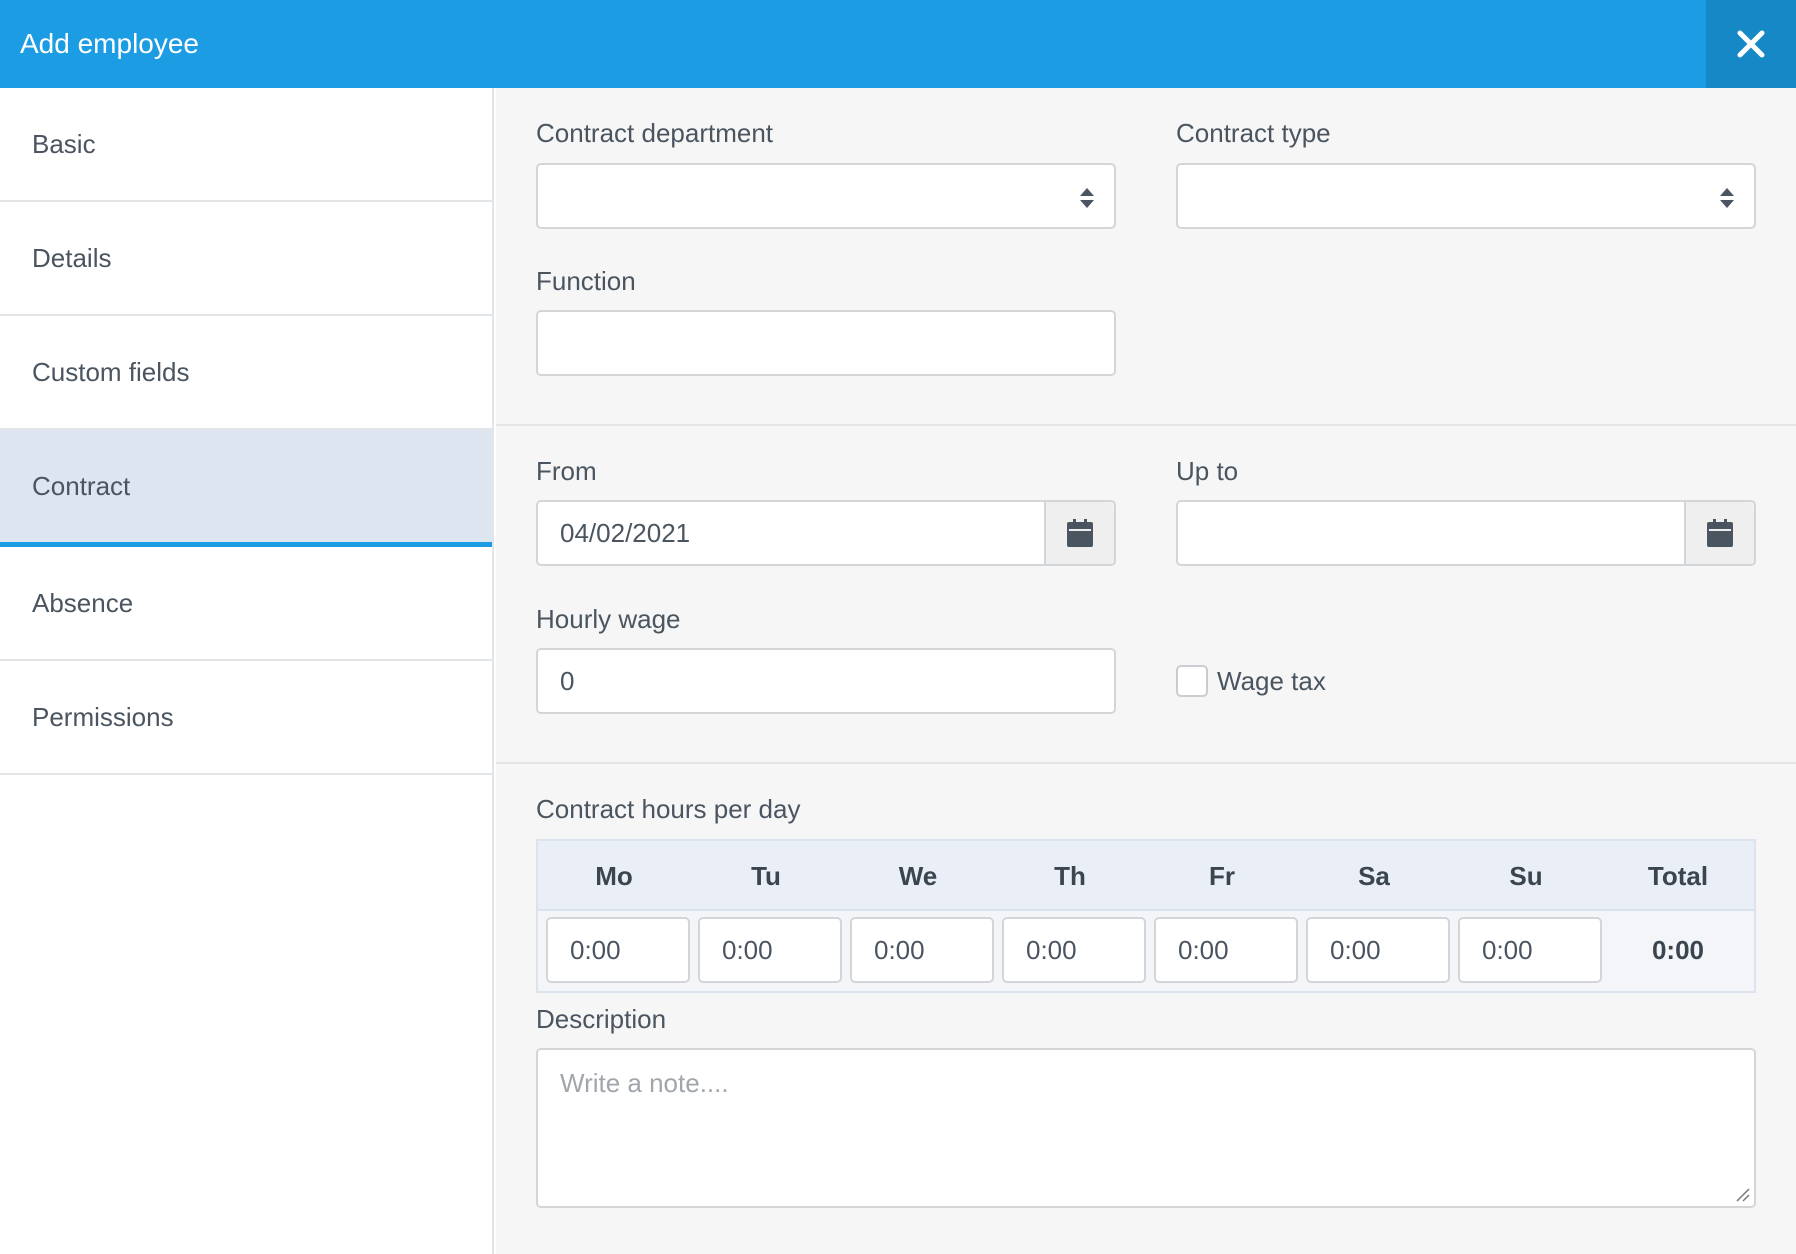  I want to click on sidebar-item-label: Permissions, so click(103, 716).